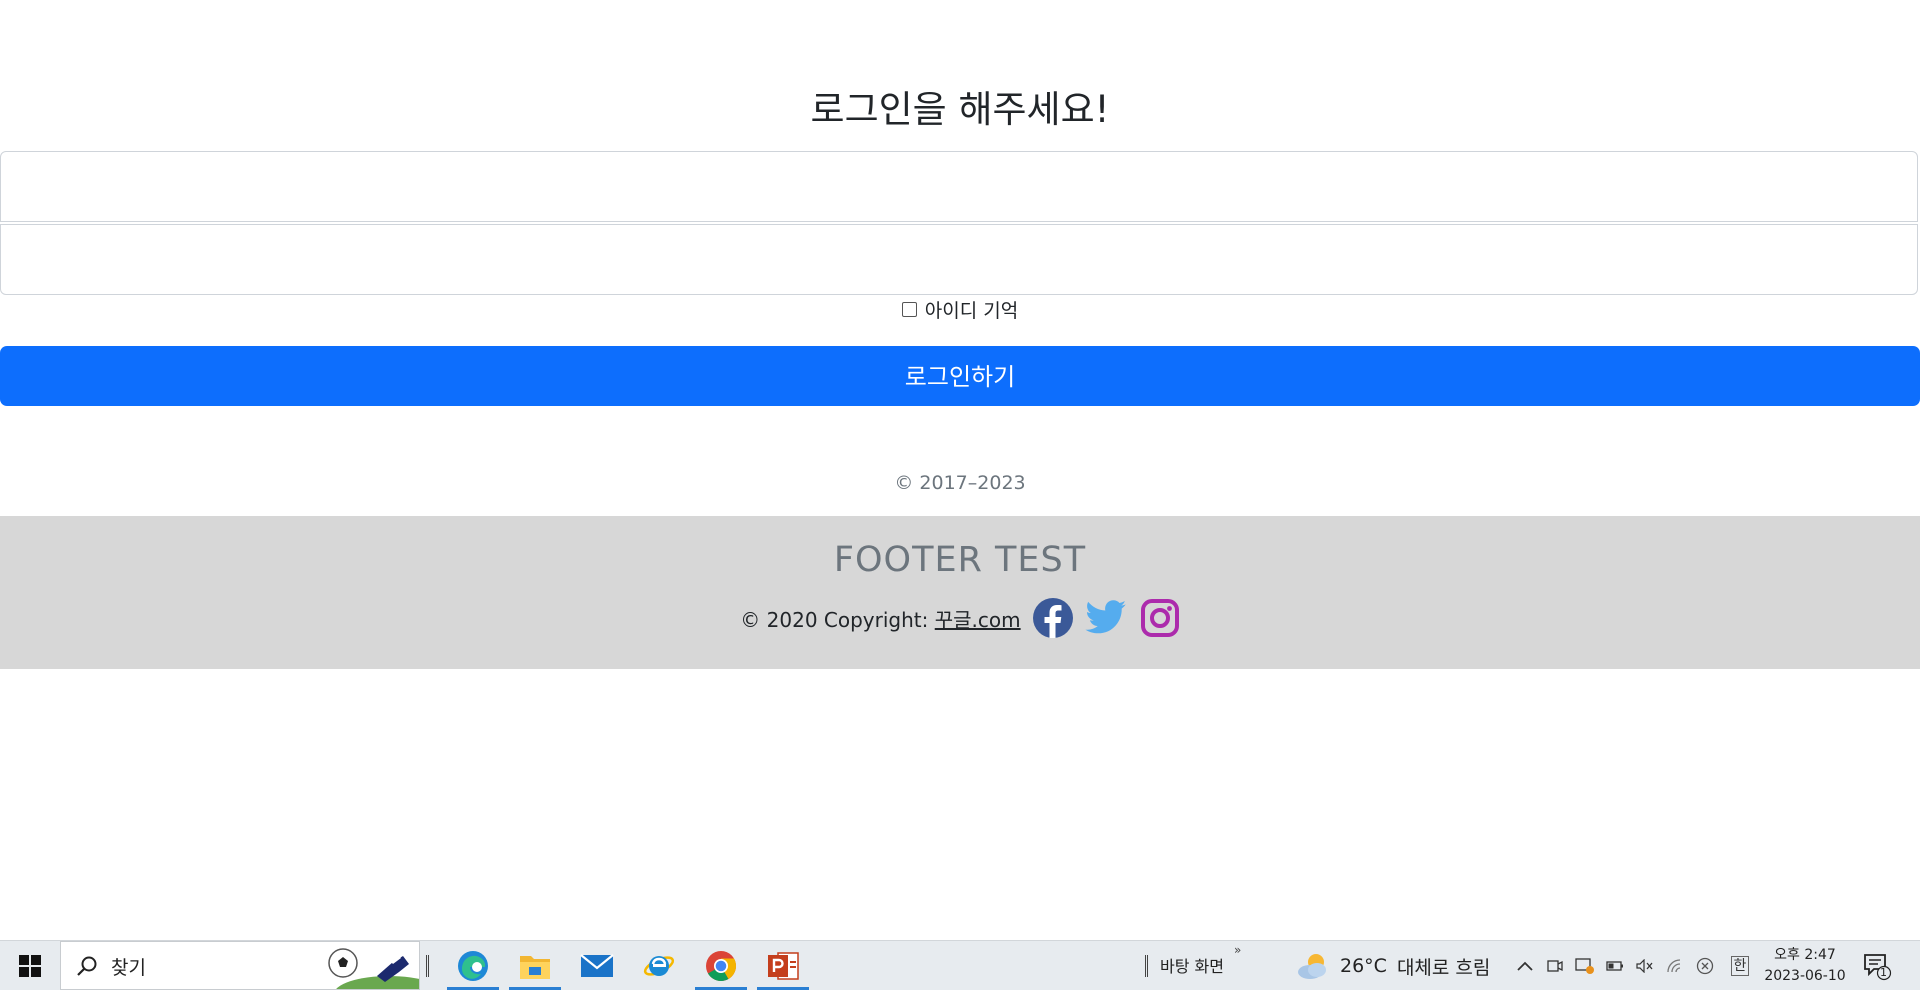 The image size is (1920, 990). Describe the element at coordinates (87, 966) in the screenshot. I see `search-icon` at that location.